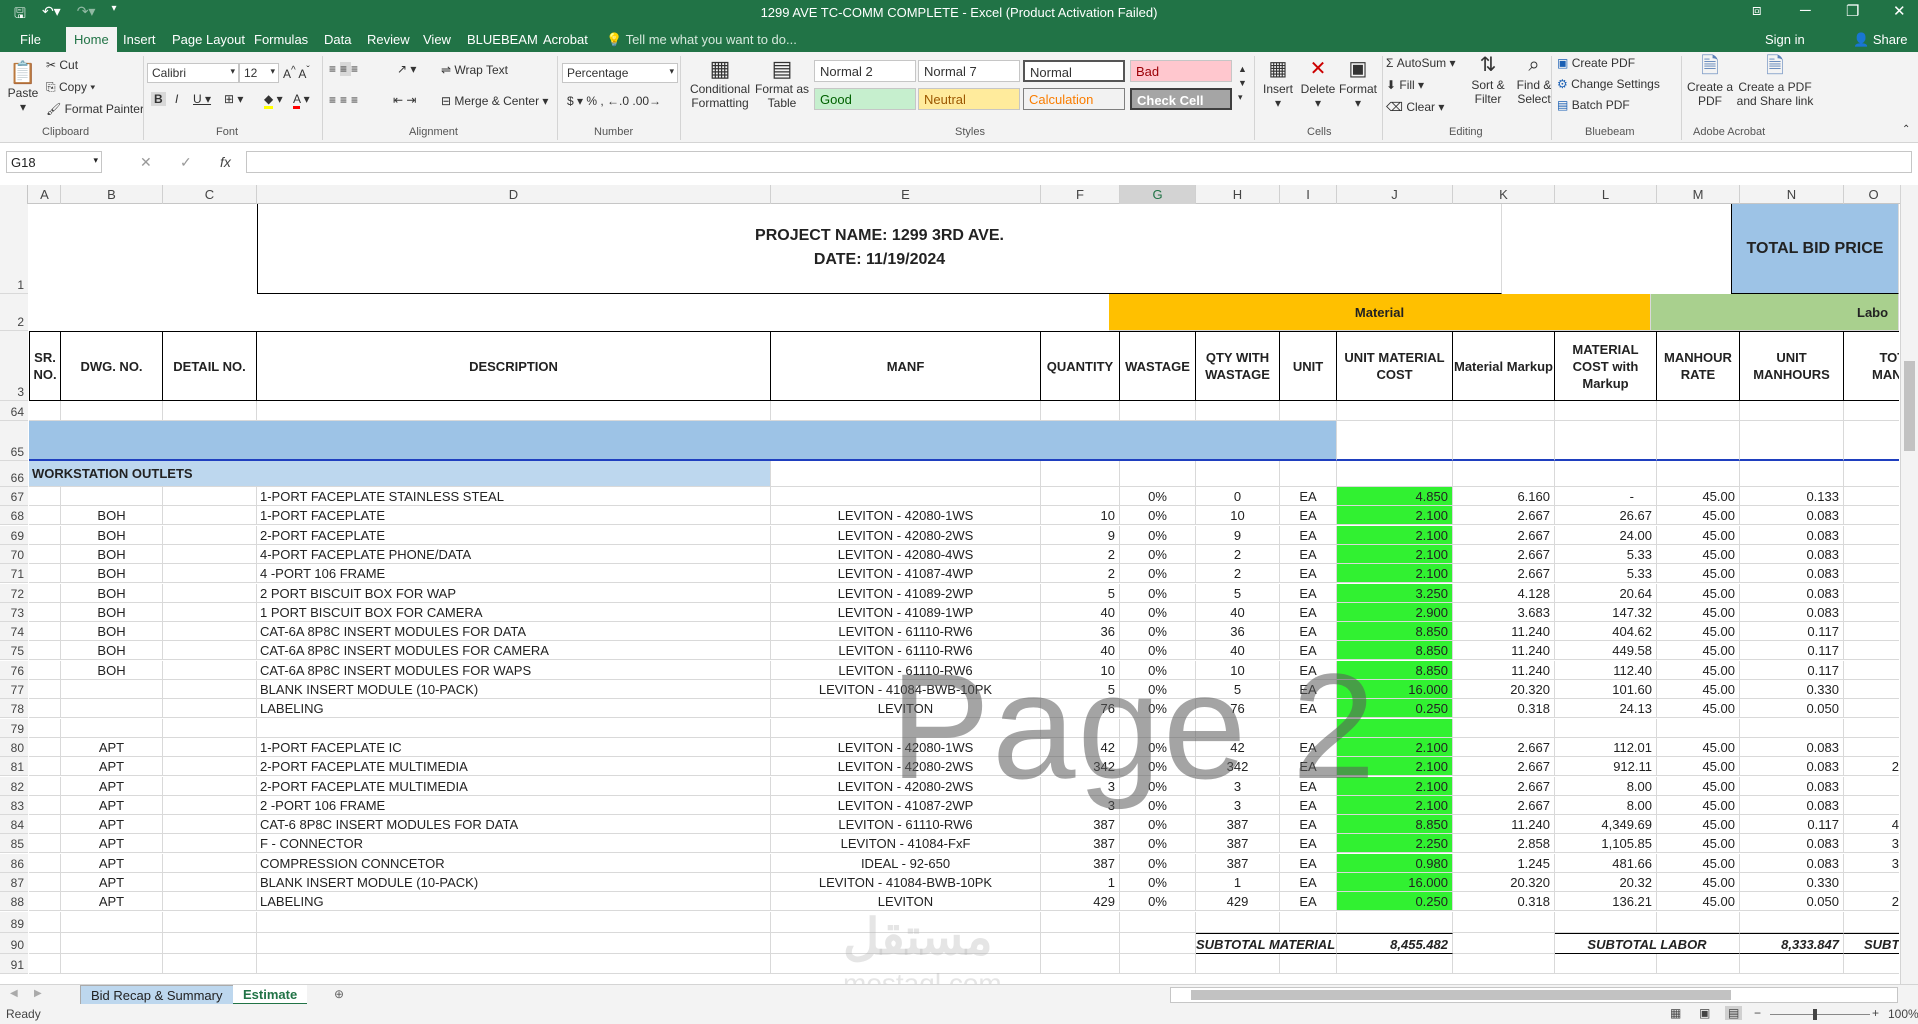 The height and width of the screenshot is (1024, 1918). Describe the element at coordinates (14, 786) in the screenshot. I see `row-header: 82` at that location.